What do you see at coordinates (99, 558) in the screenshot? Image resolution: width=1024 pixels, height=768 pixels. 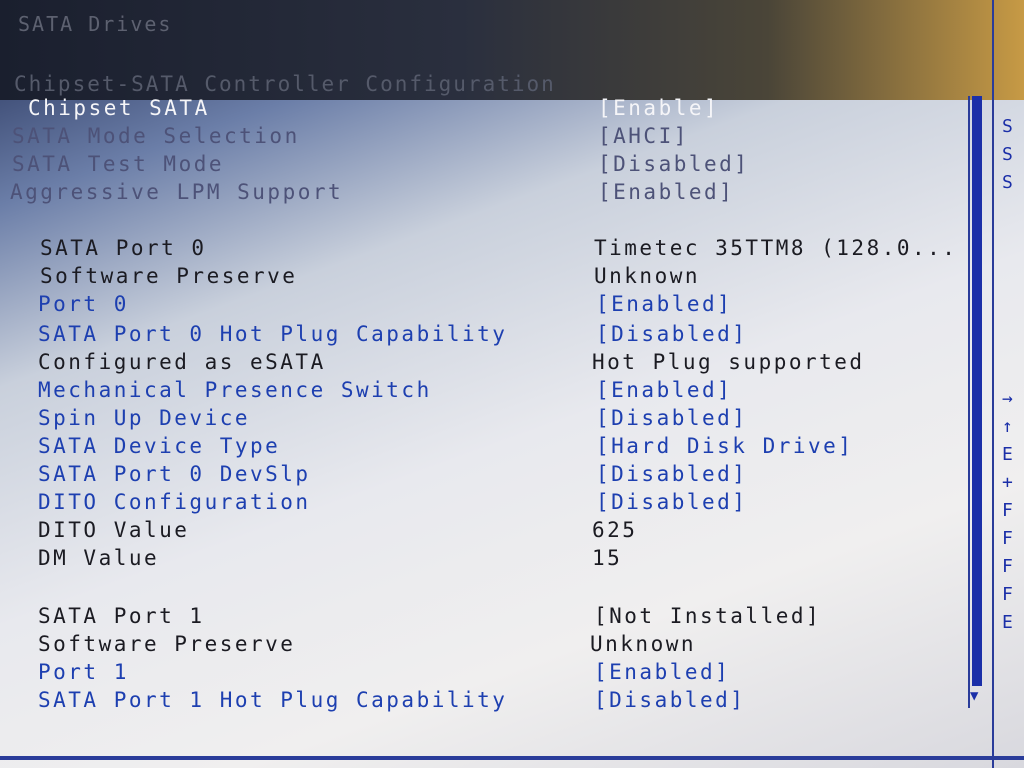 I see `setting-label: DM Value` at bounding box center [99, 558].